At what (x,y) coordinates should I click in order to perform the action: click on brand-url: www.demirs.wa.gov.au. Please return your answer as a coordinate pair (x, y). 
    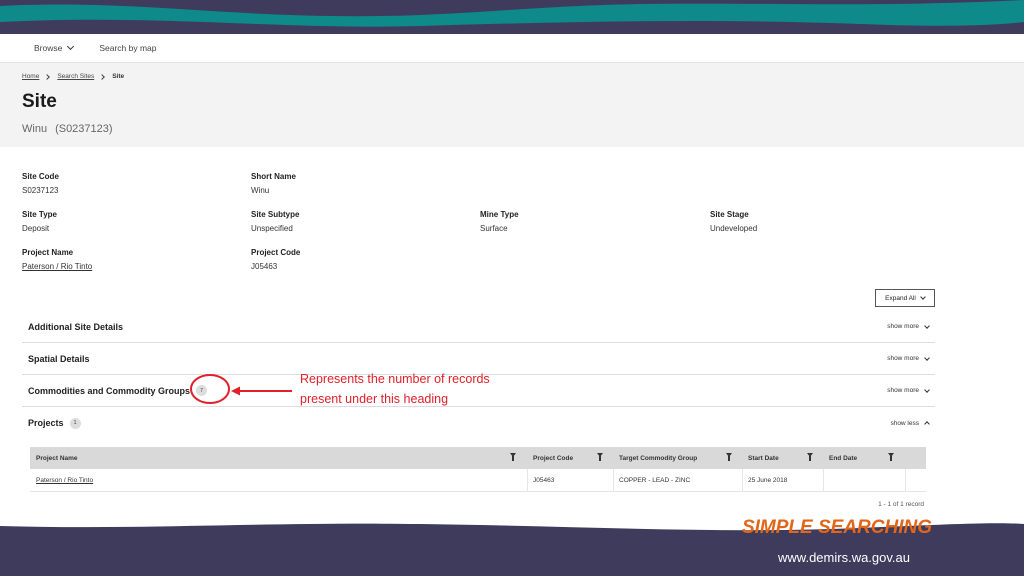
    Looking at the image, I should click on (844, 557).